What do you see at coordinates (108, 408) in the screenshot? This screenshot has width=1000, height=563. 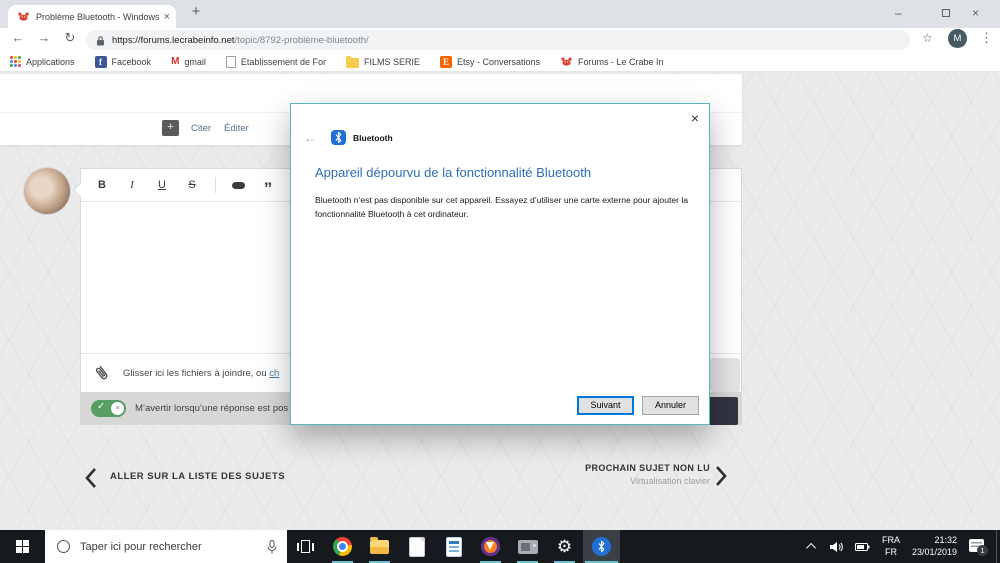 I see `notify-toggle: ✓ ≡` at bounding box center [108, 408].